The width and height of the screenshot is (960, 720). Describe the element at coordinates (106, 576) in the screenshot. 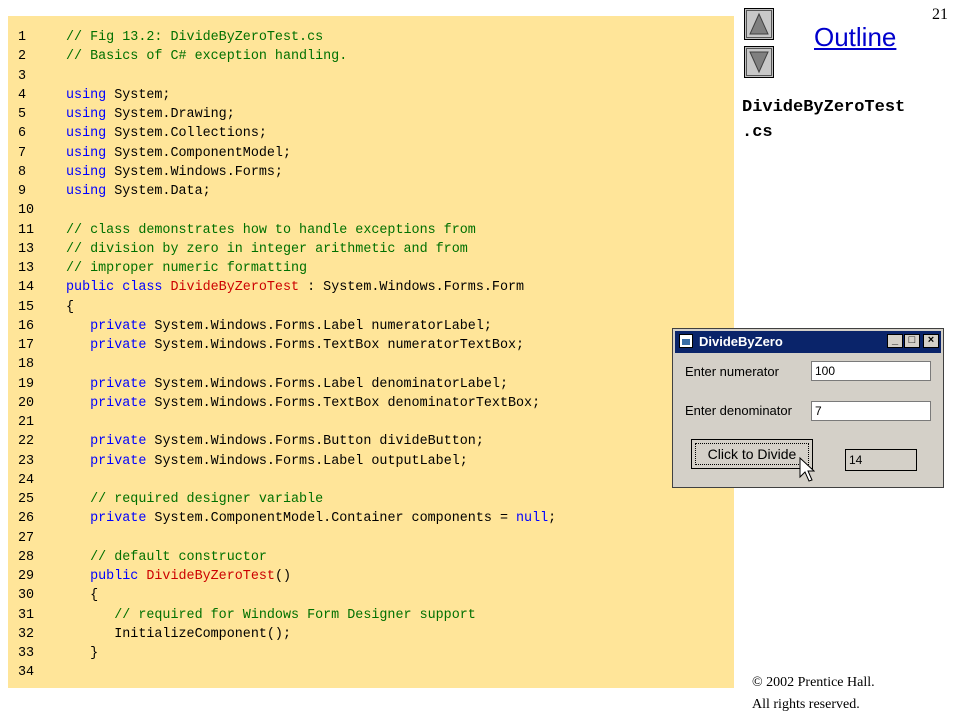

I see `code-token: public` at that location.